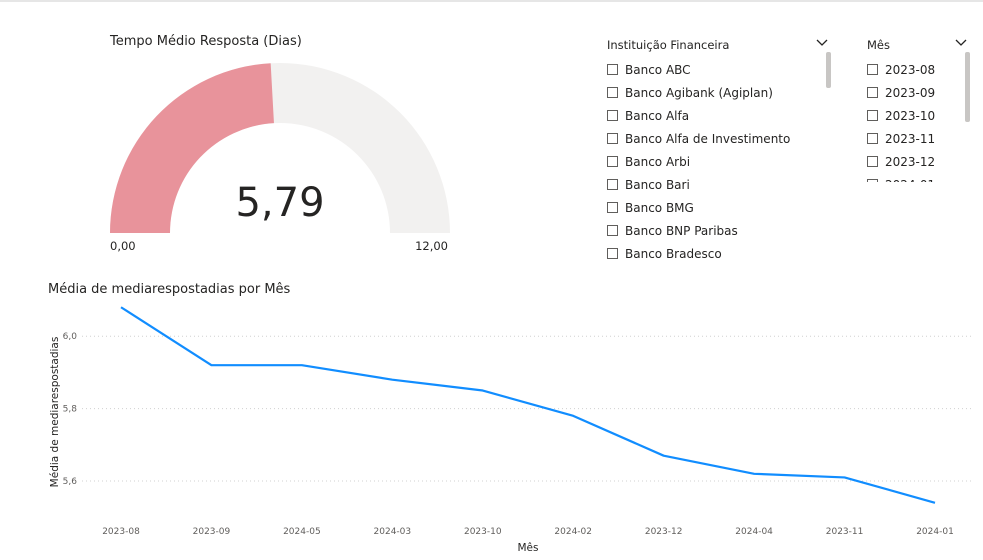  I want to click on x-tick-label: 2024-03, so click(393, 532).